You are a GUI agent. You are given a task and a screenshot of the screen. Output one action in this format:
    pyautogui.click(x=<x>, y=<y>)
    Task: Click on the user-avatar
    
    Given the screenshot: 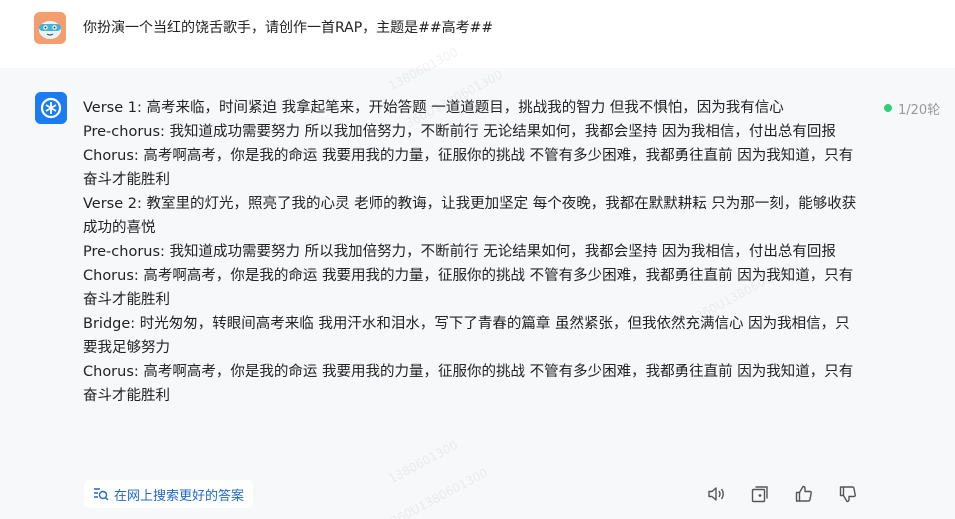 What is the action you would take?
    pyautogui.click(x=50, y=28)
    